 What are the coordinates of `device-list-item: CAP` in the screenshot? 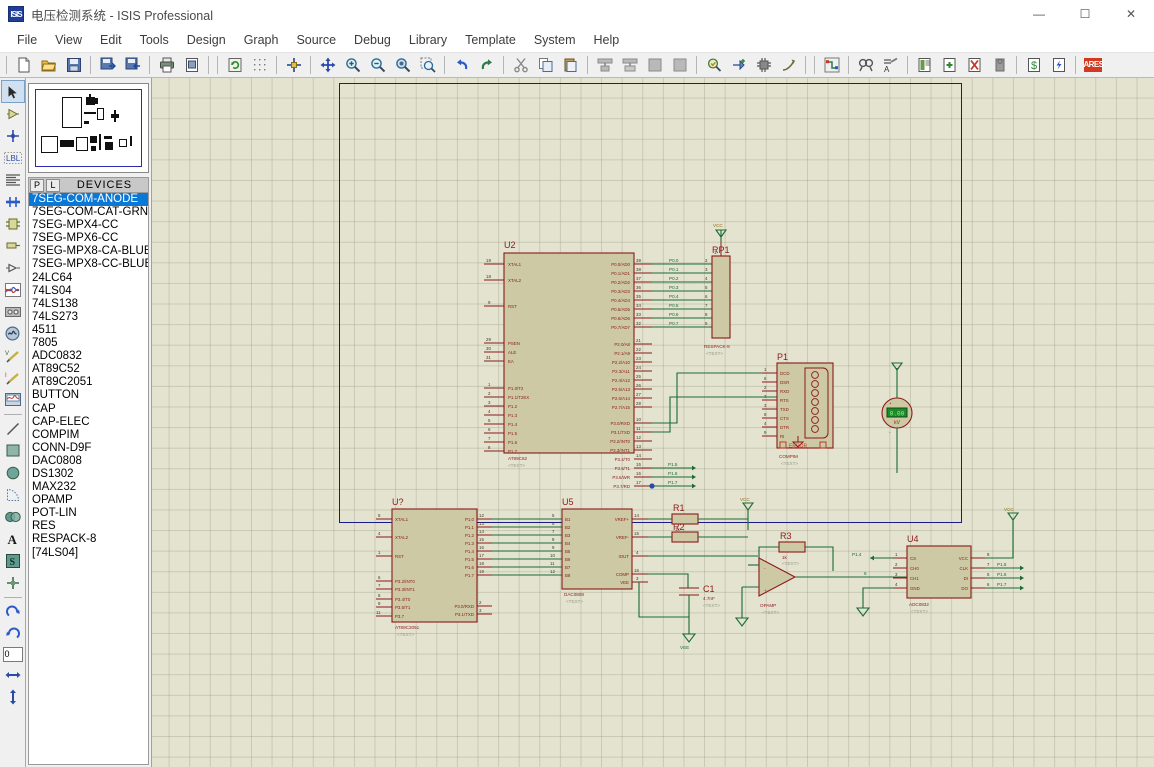 It's located at (88, 409).